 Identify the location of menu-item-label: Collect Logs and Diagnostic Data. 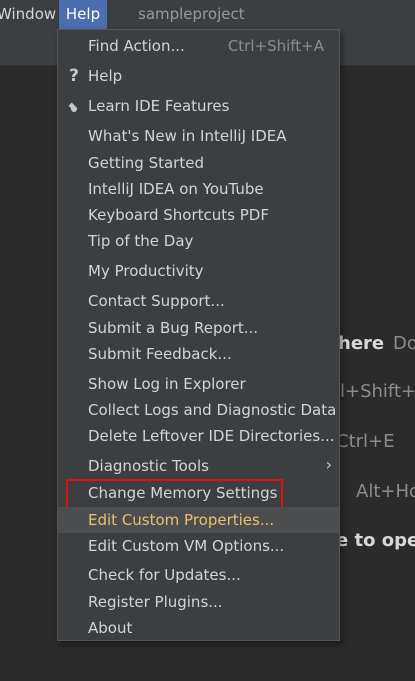
(212, 410).